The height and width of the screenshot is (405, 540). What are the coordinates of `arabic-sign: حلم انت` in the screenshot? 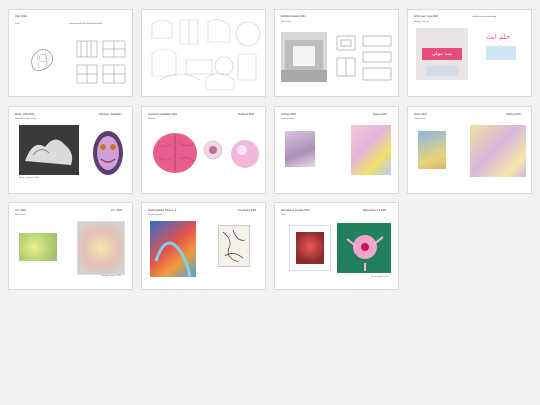 It's located at (498, 37).